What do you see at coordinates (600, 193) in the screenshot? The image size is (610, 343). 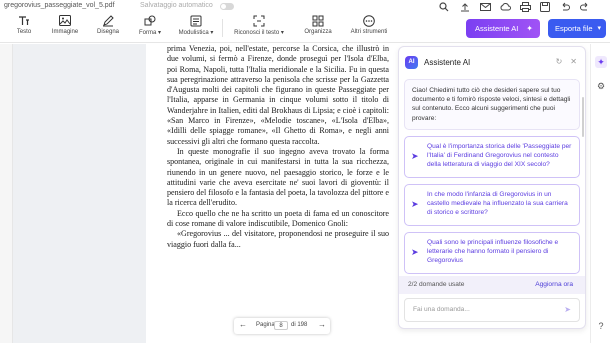 I see `right-sidebar: ✦ ⚙ ?` at bounding box center [600, 193].